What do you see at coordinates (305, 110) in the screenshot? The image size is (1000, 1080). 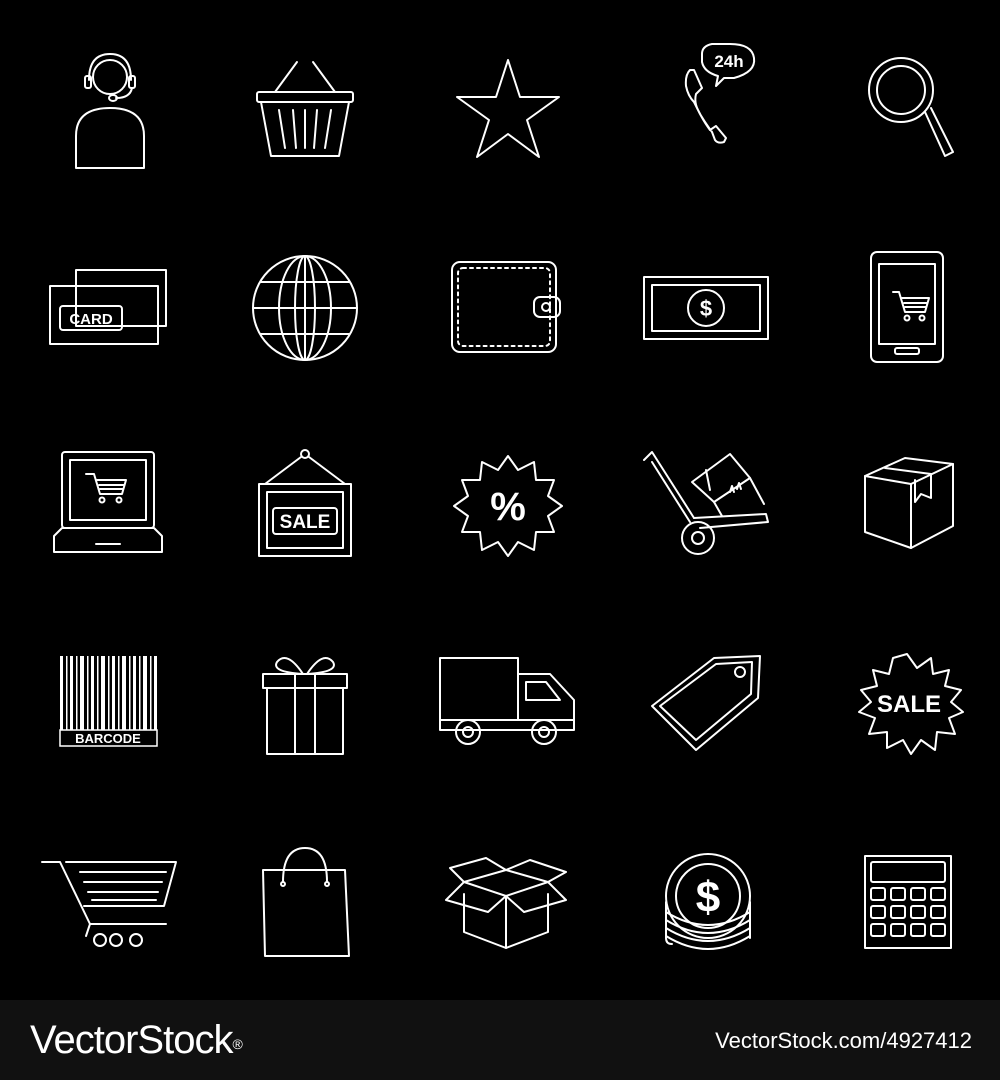 I see `shopping-basket-icon` at bounding box center [305, 110].